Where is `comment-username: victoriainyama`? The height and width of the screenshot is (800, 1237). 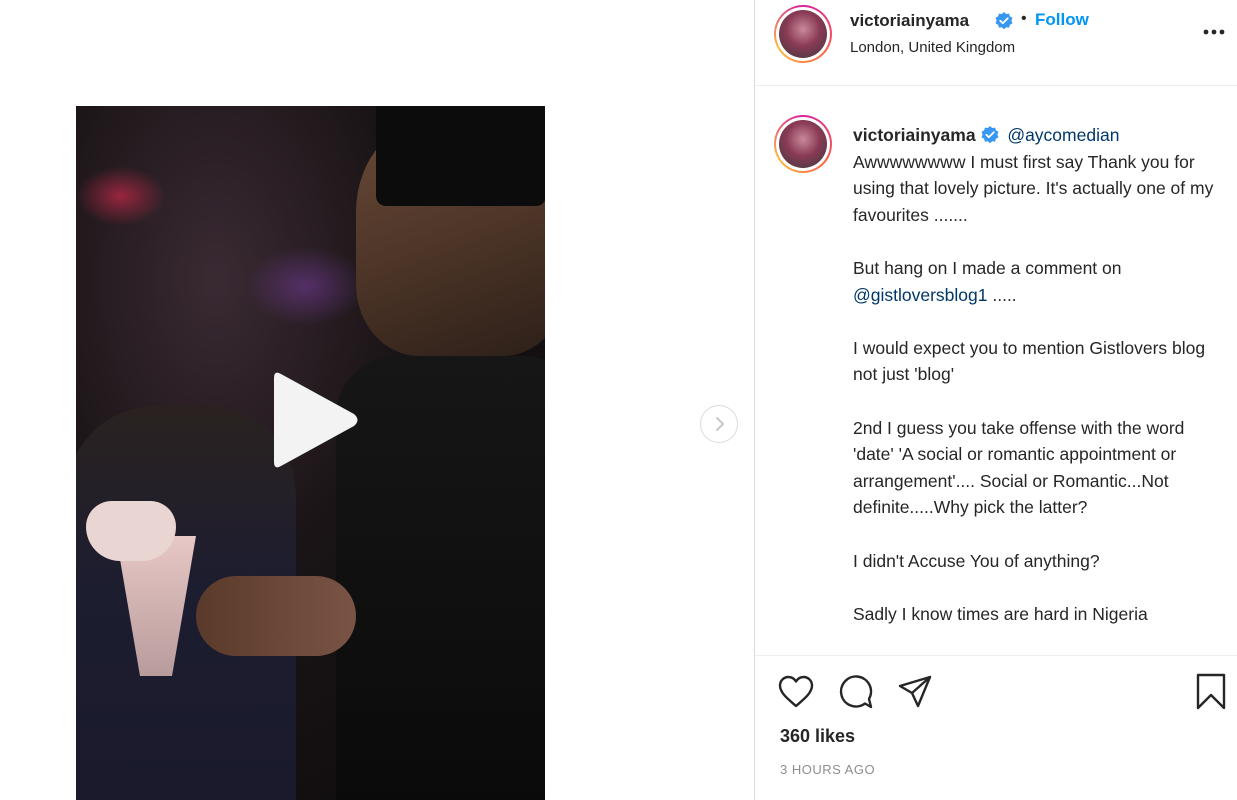
comment-username: victoriainyama is located at coordinates (914, 135).